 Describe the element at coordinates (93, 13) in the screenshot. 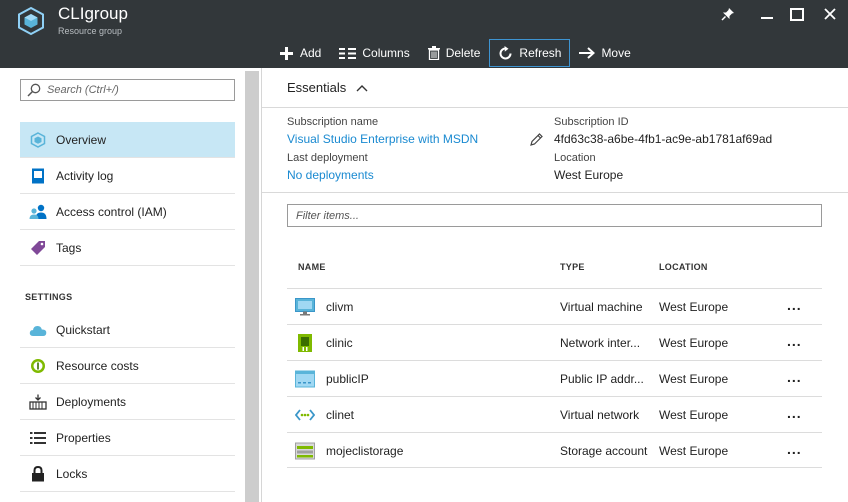

I see `page-title: CLIgroup` at that location.